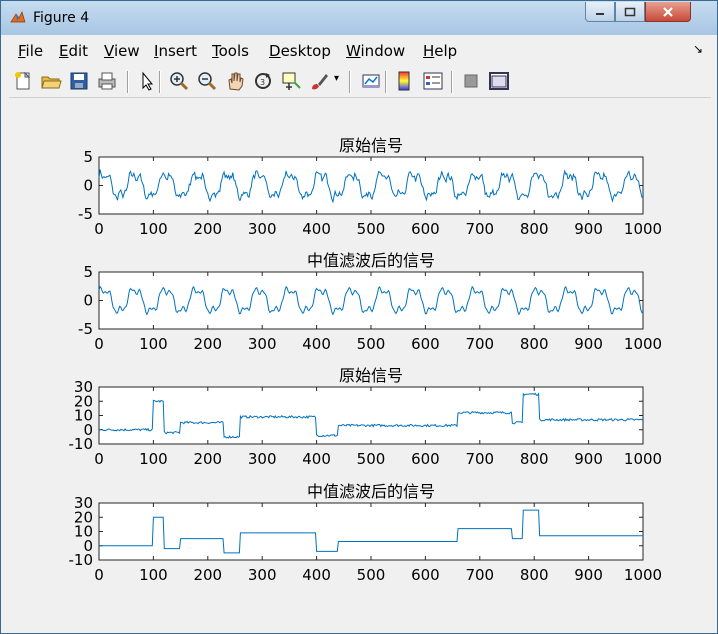  I want to click on menu-accelerator: V, so click(109, 51).